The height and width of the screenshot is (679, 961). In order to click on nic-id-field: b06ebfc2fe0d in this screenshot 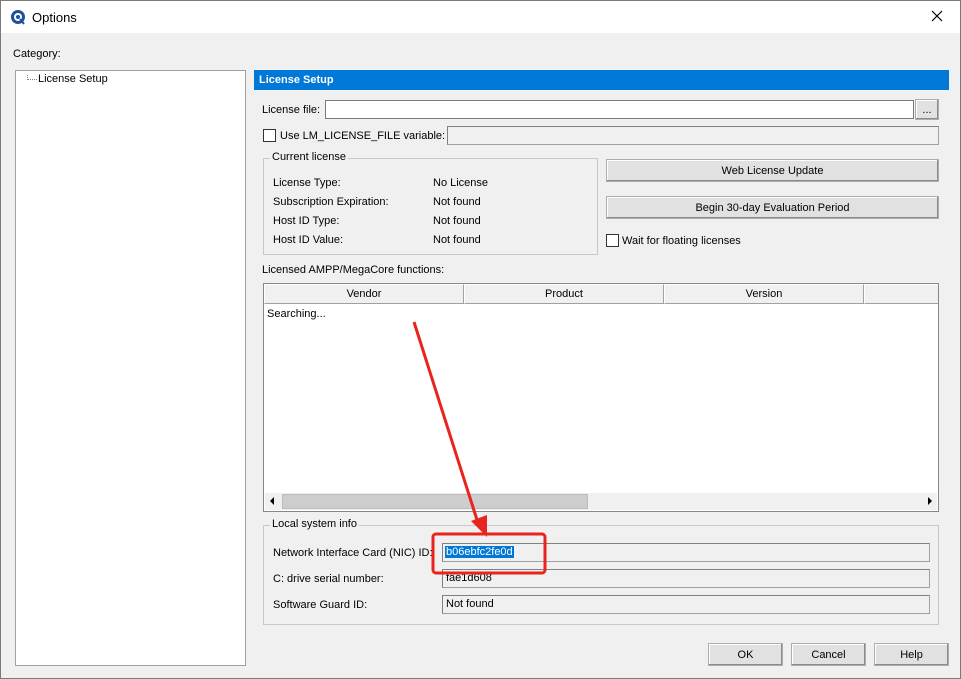, I will do `click(686, 552)`.